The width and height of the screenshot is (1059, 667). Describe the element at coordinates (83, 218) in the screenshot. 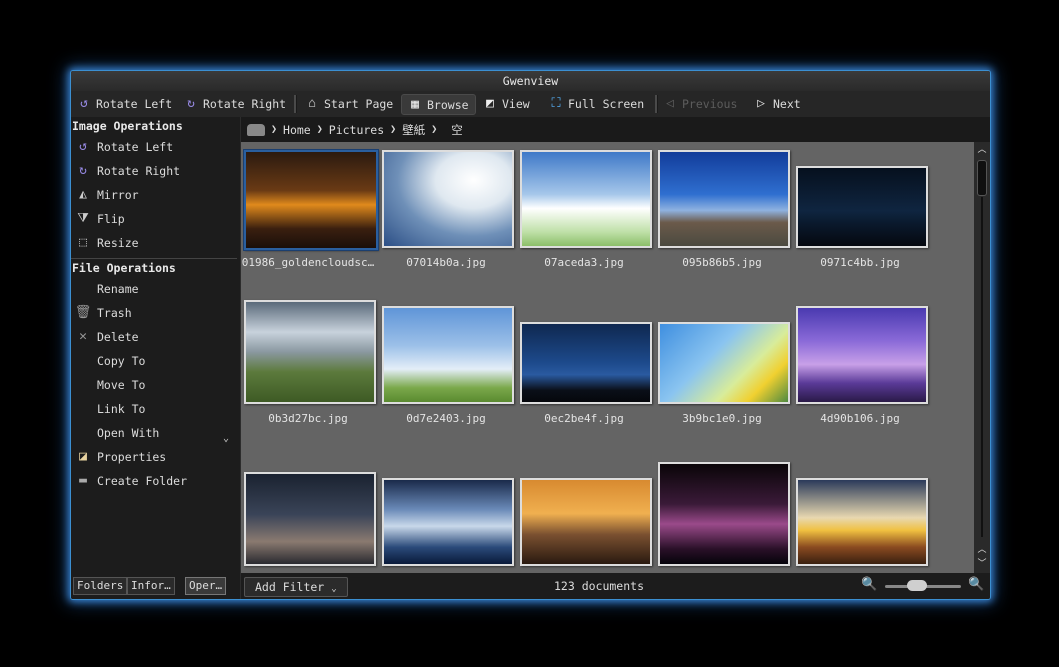

I see `flip-icon: ⧩` at that location.